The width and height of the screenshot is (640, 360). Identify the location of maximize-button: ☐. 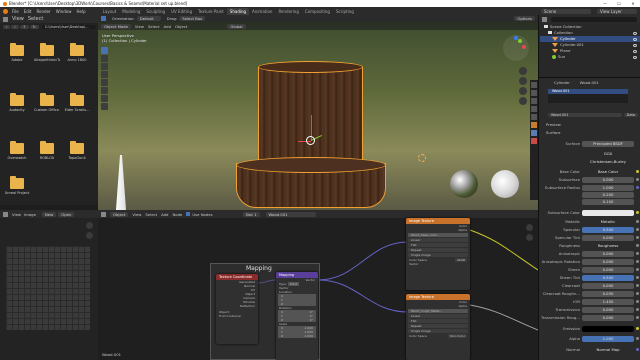
(619, 3).